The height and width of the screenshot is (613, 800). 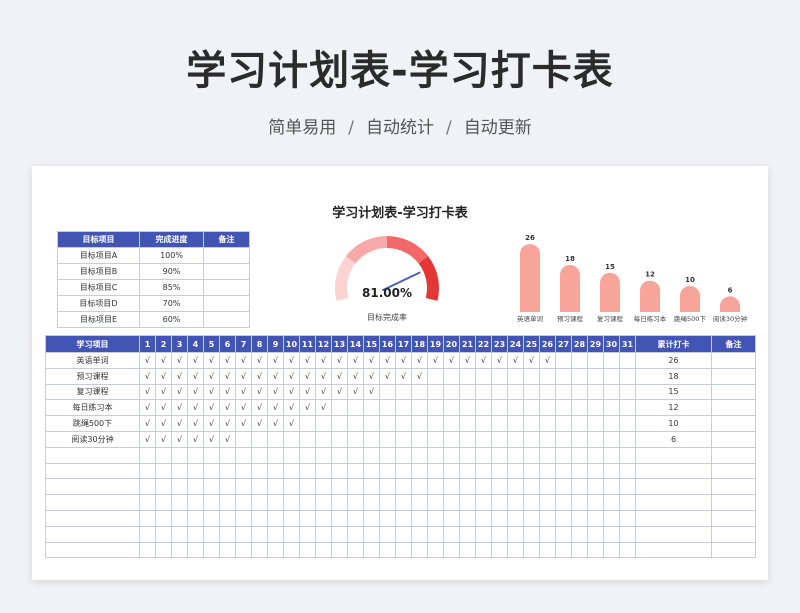 What do you see at coordinates (650, 296) in the screenshot?
I see `chart-bar` at bounding box center [650, 296].